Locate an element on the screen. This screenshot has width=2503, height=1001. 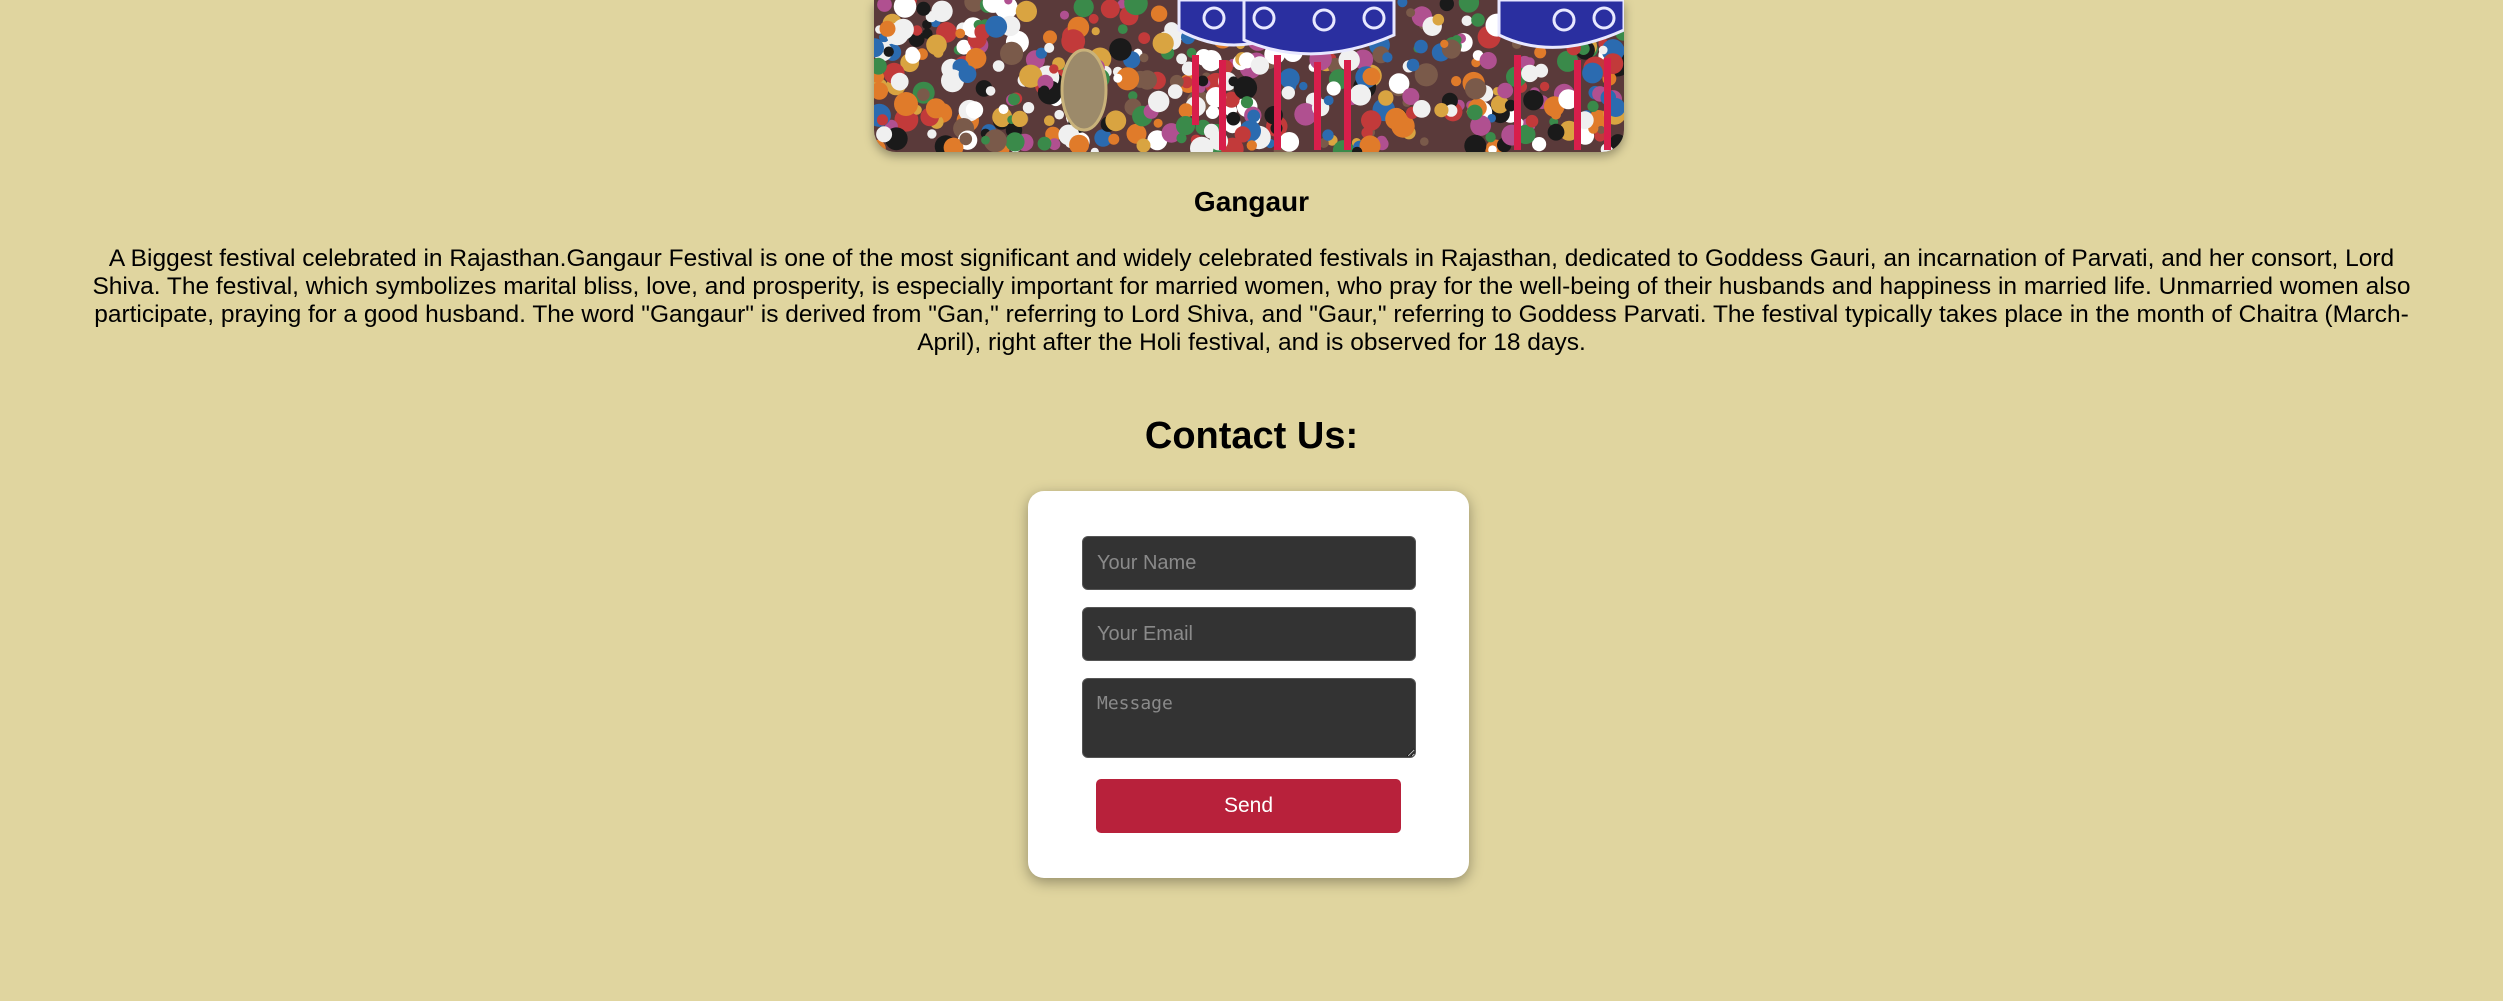
send-button: Send is located at coordinates (1248, 806).